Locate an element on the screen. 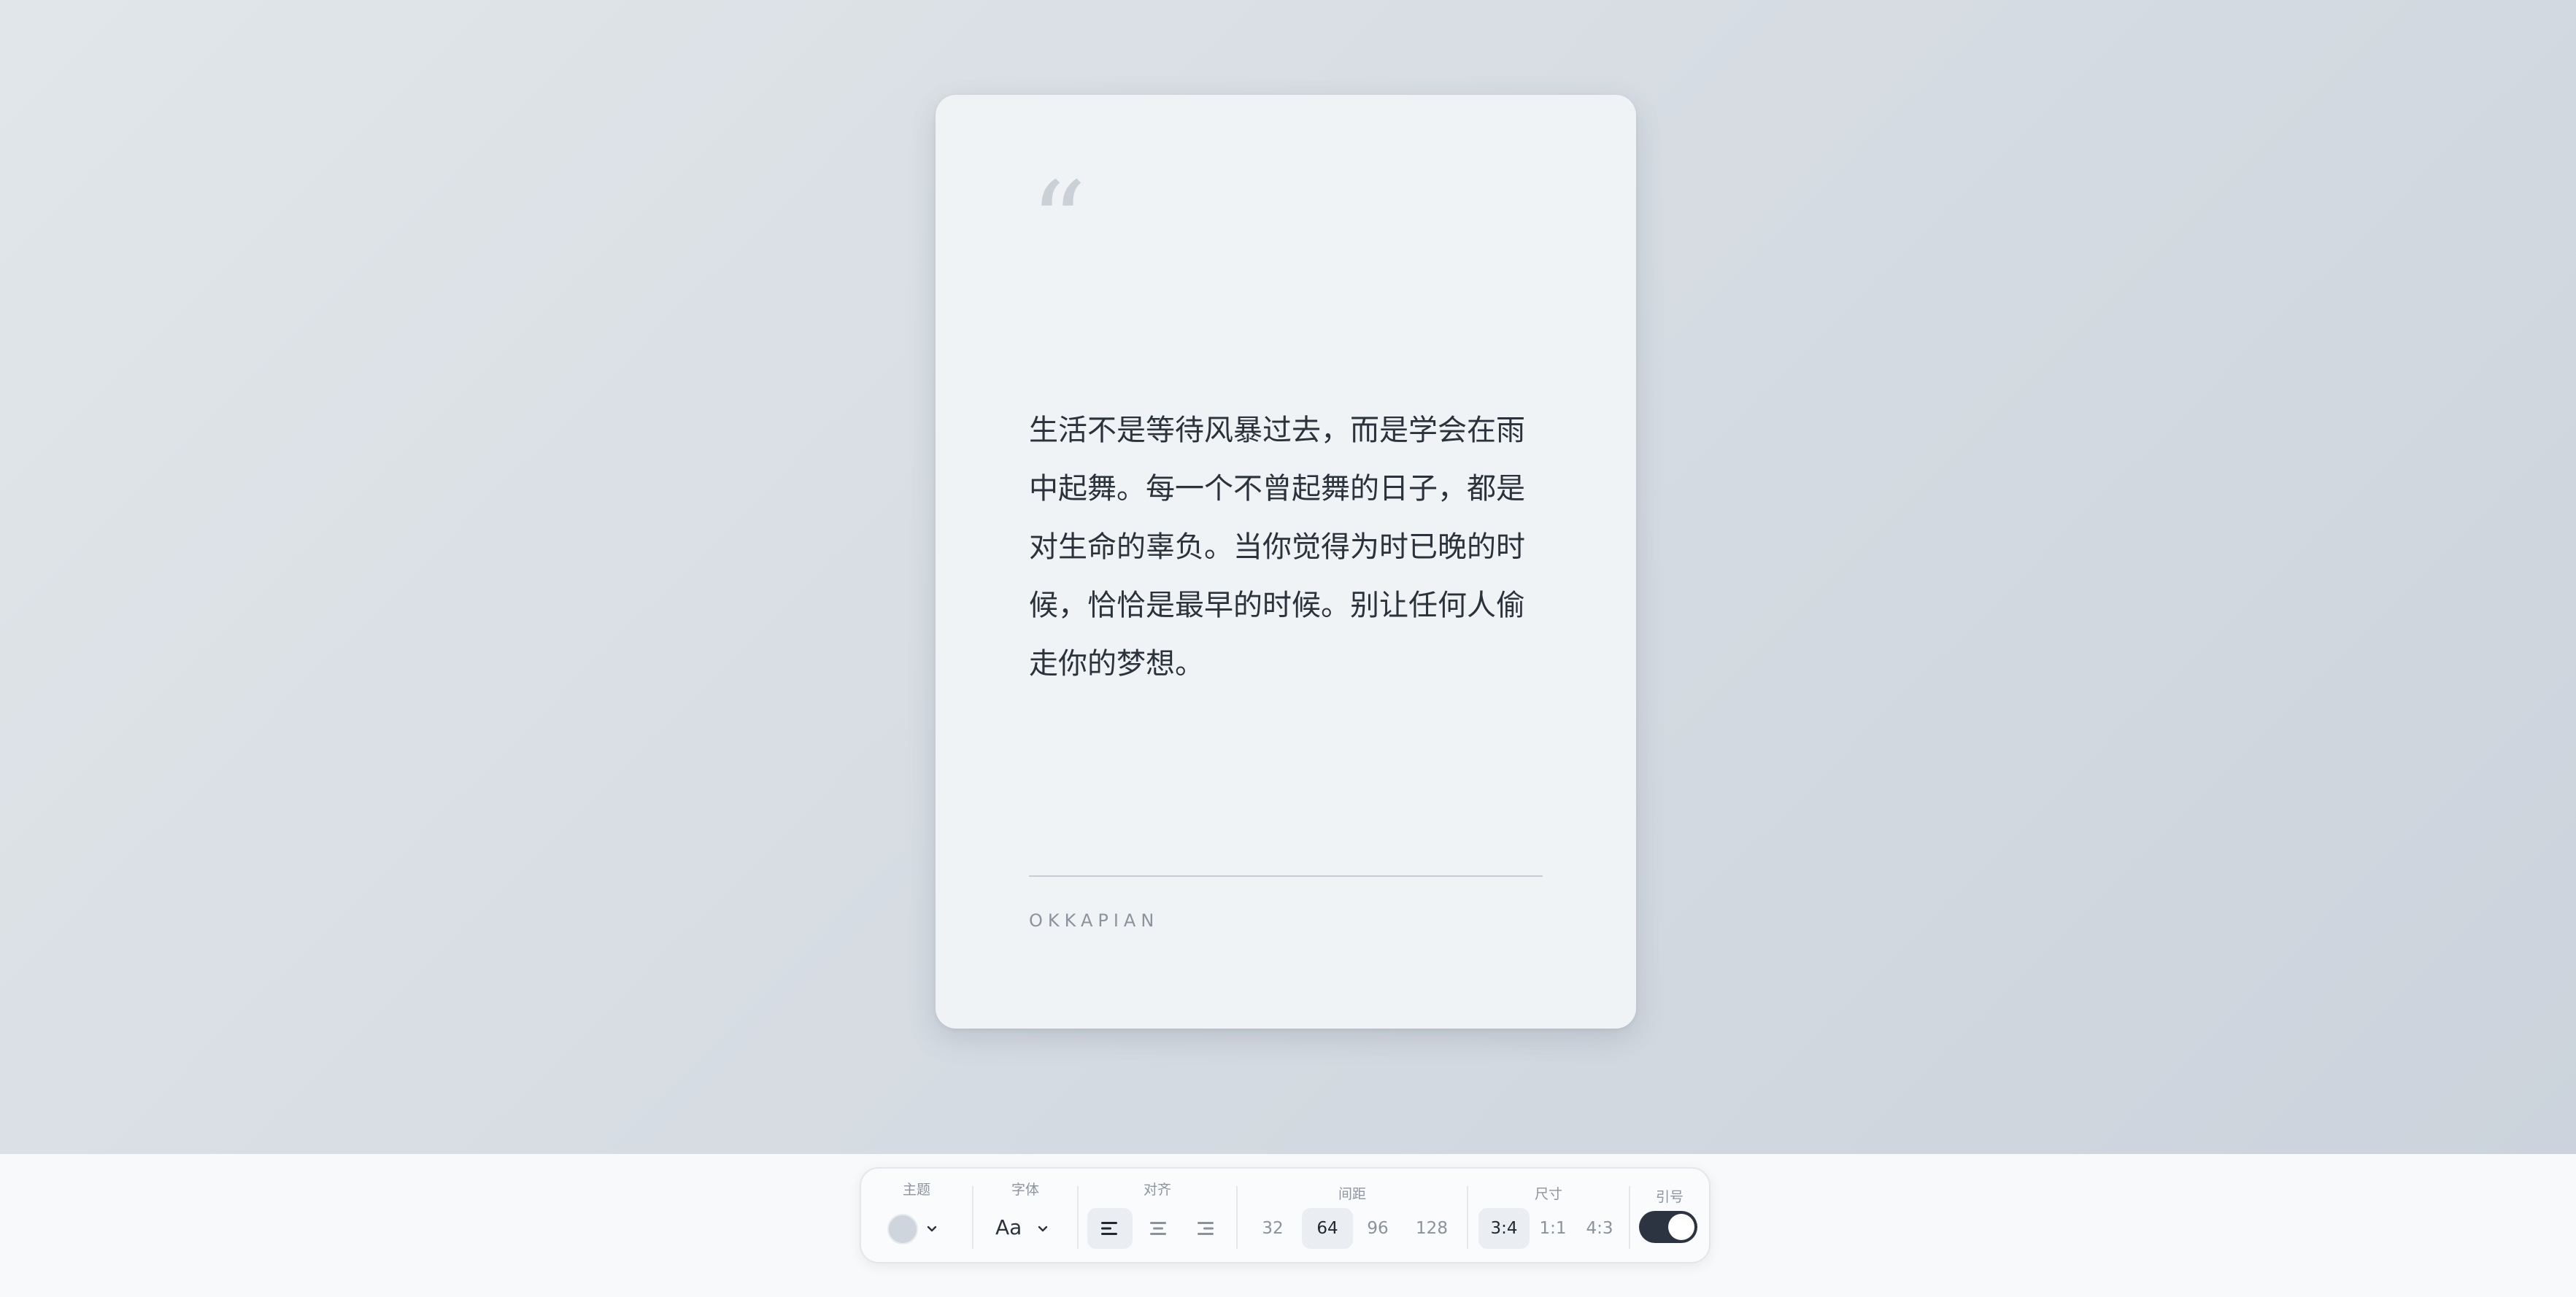  font-value: Aa is located at coordinates (1008, 1227).